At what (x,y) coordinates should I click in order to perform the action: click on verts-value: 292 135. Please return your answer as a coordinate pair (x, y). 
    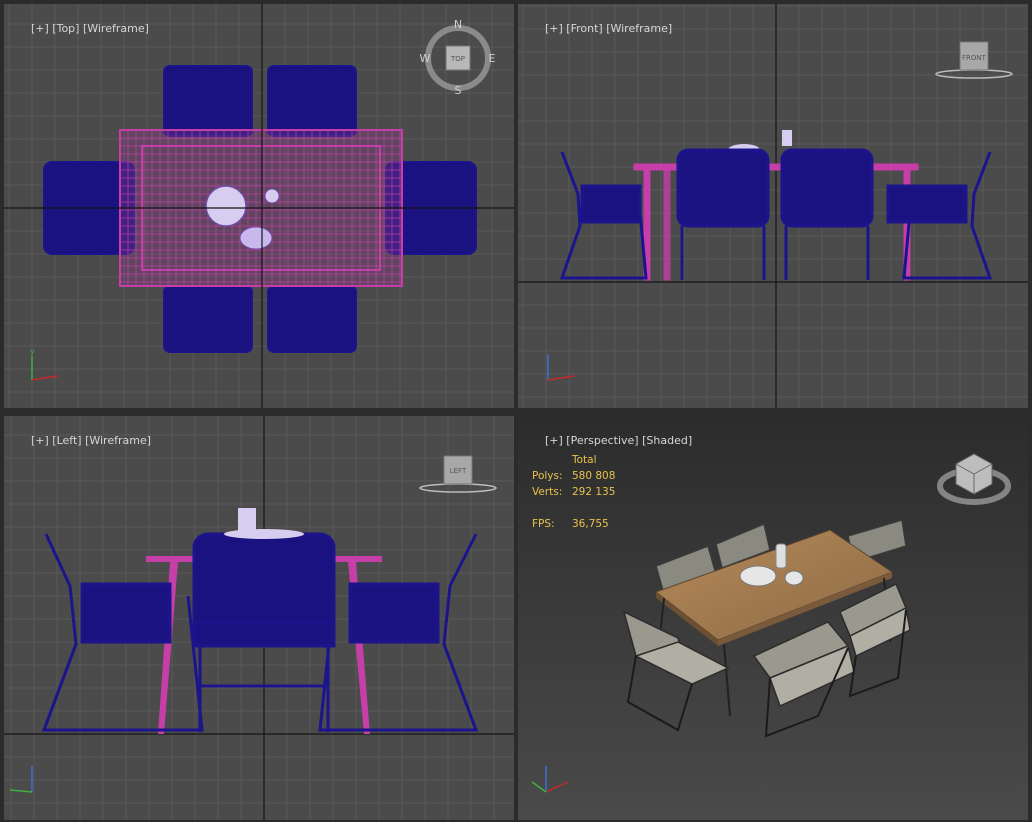
    Looking at the image, I should click on (594, 492).